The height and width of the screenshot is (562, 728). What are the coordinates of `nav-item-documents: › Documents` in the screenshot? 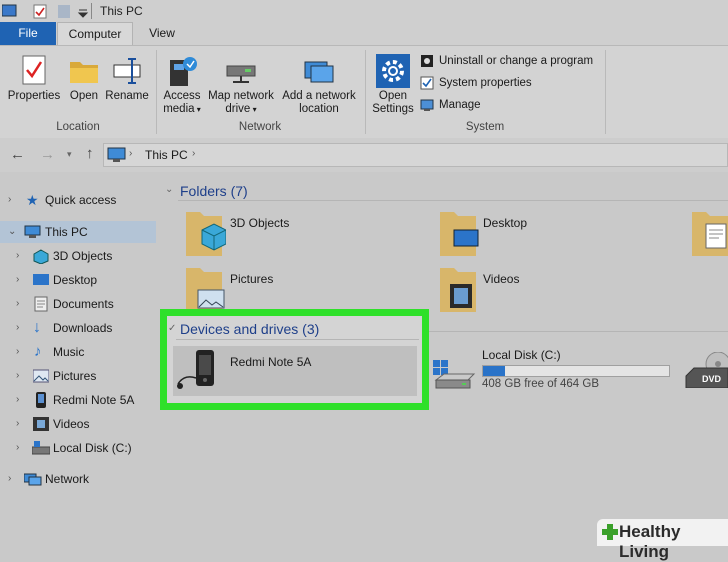 It's located at (78, 304).